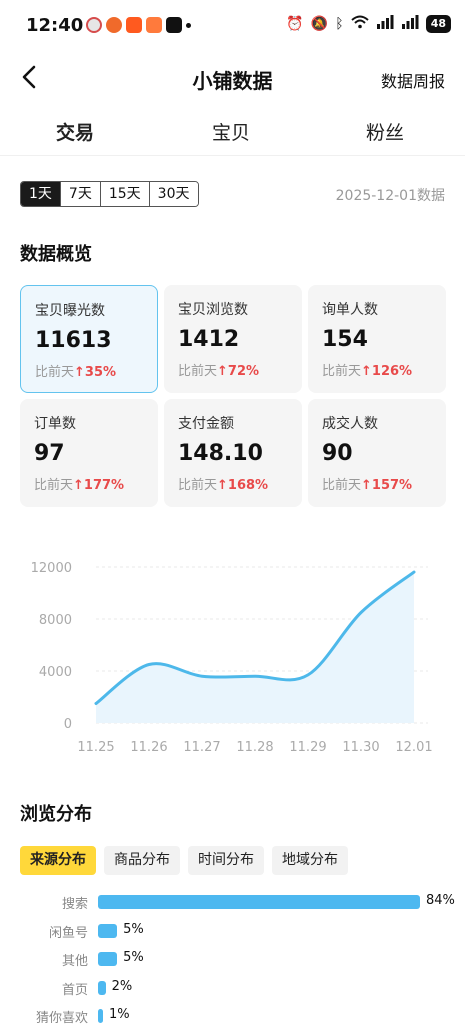 Image resolution: width=465 pixels, height=1024 pixels. Describe the element at coordinates (142, 860) in the screenshot. I see `tab-item-distribution: 商品分布` at that location.